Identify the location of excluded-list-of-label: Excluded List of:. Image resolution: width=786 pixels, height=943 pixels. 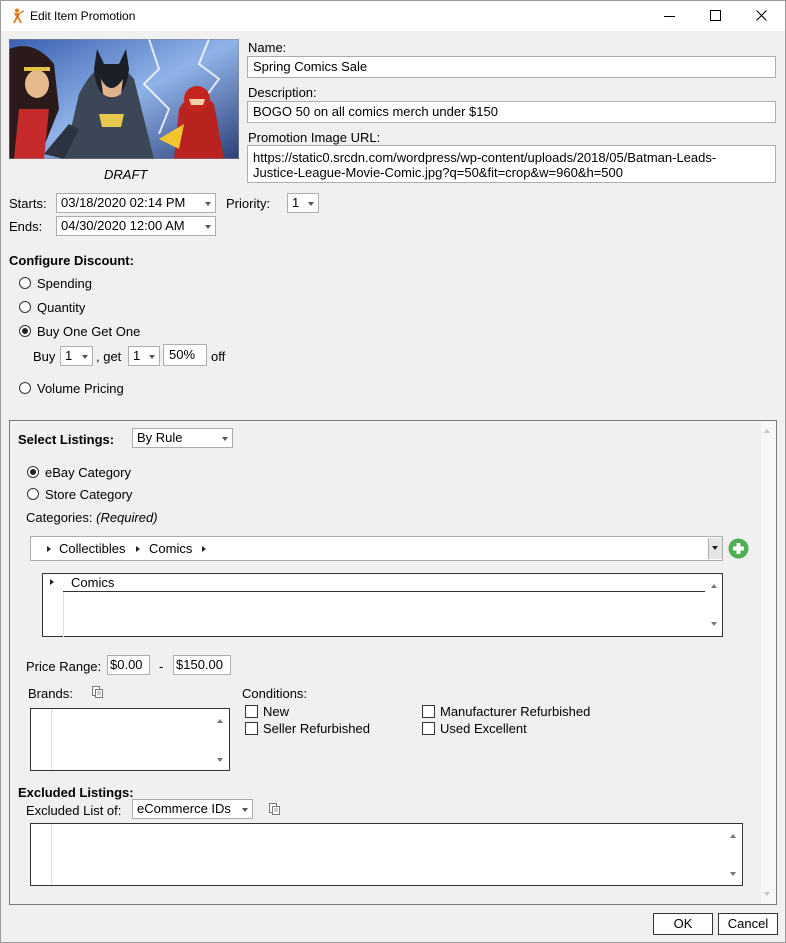
(74, 810).